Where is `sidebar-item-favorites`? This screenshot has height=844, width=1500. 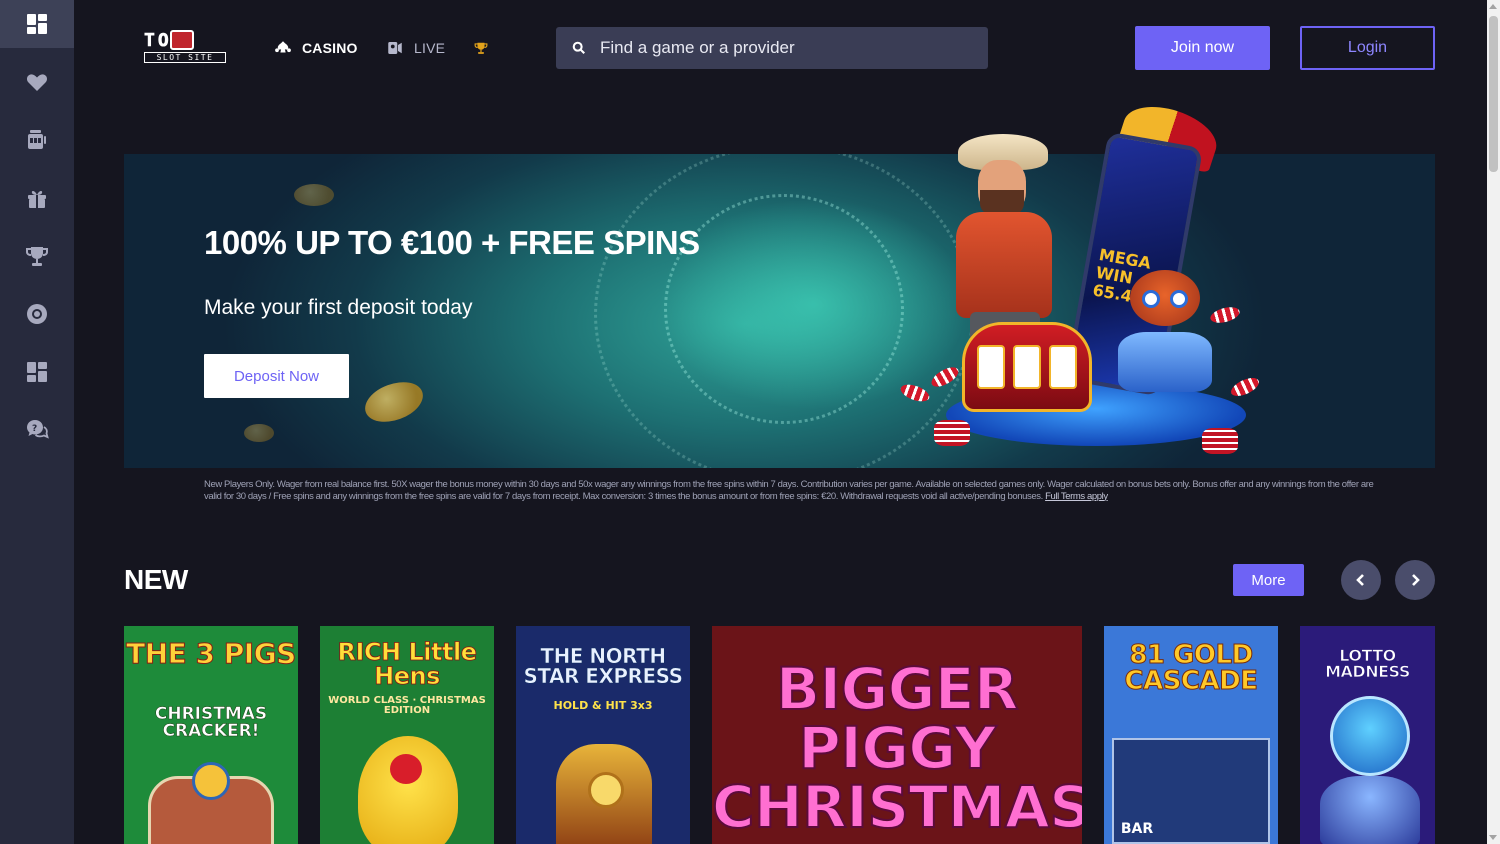 sidebar-item-favorites is located at coordinates (37, 82).